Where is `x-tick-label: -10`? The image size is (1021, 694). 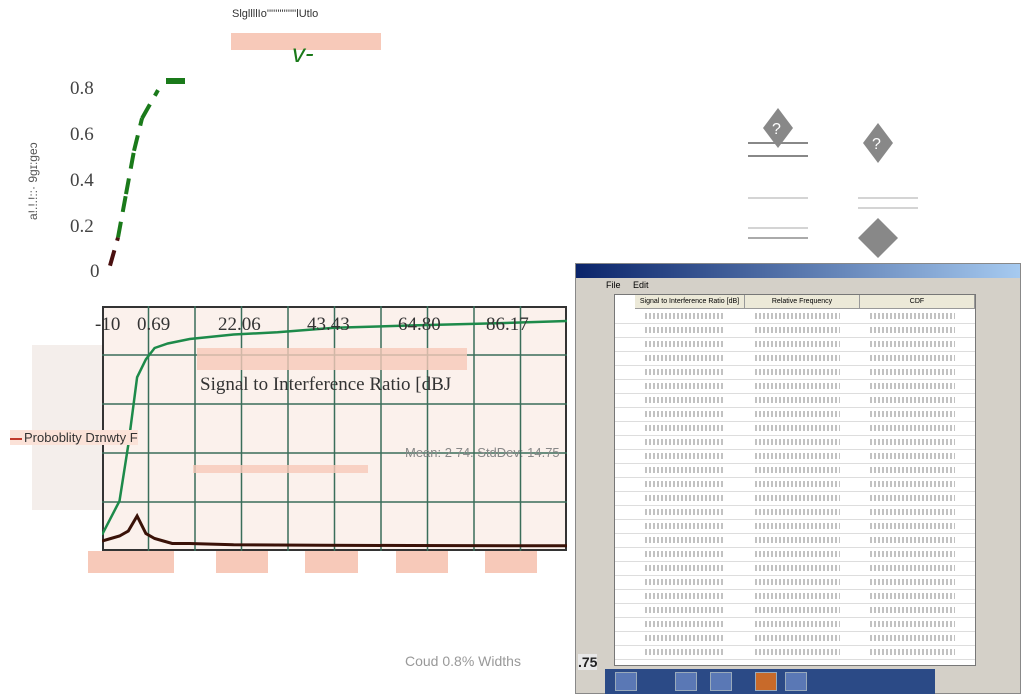 x-tick-label: -10 is located at coordinates (108, 324).